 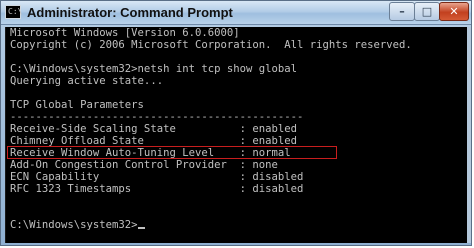 I want to click on minimize-button: –, so click(x=402, y=11).